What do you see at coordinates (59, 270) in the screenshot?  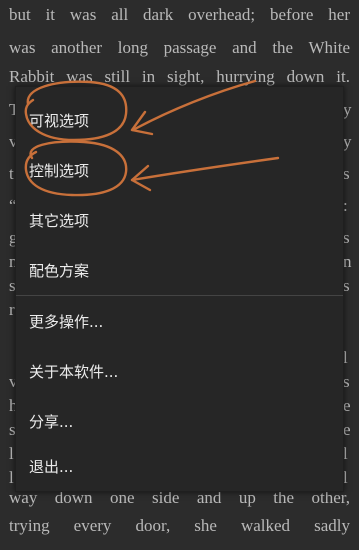 I see `menu-item-label: 配色方案` at bounding box center [59, 270].